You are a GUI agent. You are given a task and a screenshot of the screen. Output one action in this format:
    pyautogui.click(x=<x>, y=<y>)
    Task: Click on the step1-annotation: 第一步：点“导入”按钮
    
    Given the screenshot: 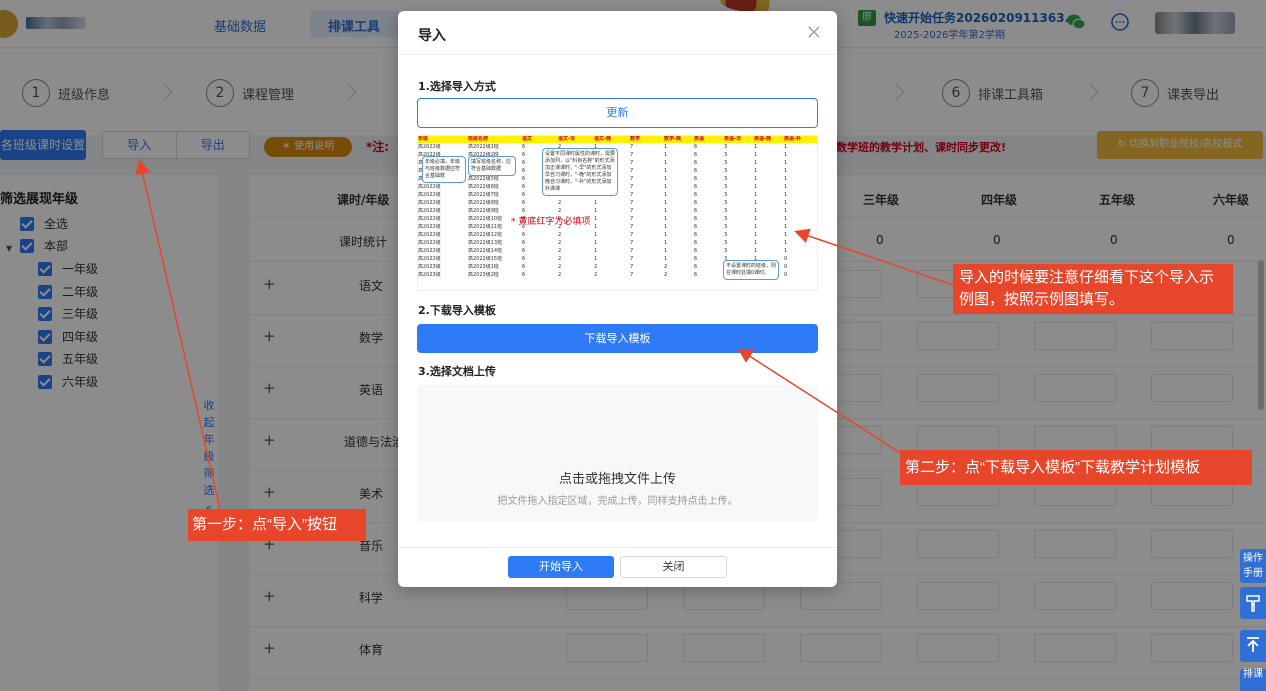 What is the action you would take?
    pyautogui.click(x=277, y=525)
    